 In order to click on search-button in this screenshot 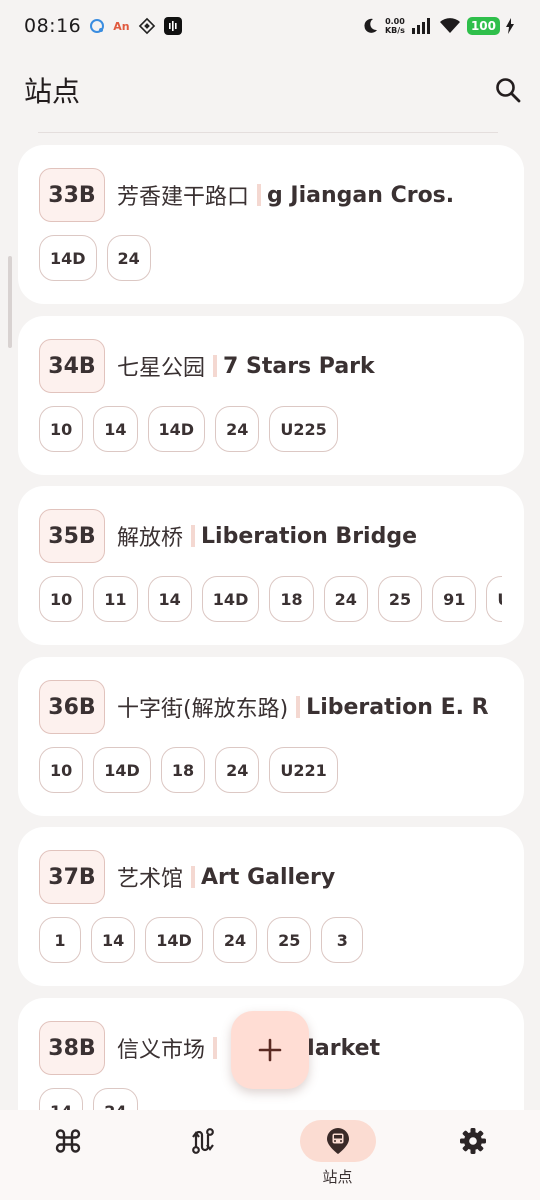, I will do `click(508, 90)`.